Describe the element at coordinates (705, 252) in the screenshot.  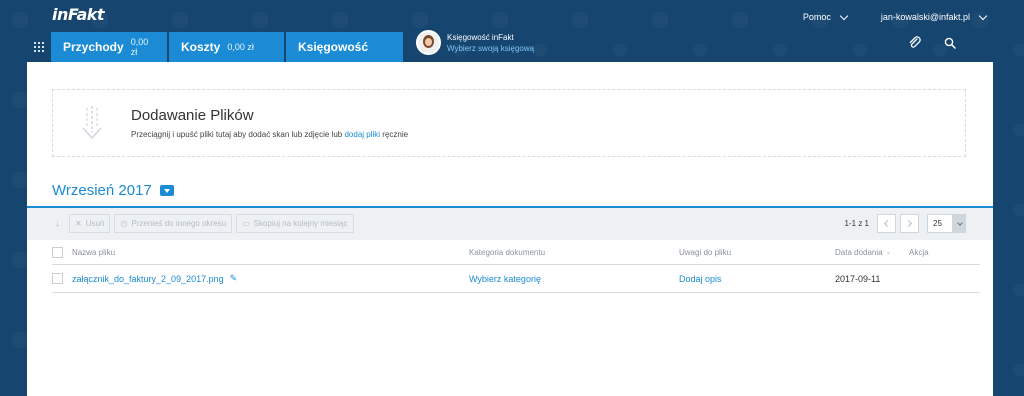
I see `col-header-notes: Uwagi do pliku` at that location.